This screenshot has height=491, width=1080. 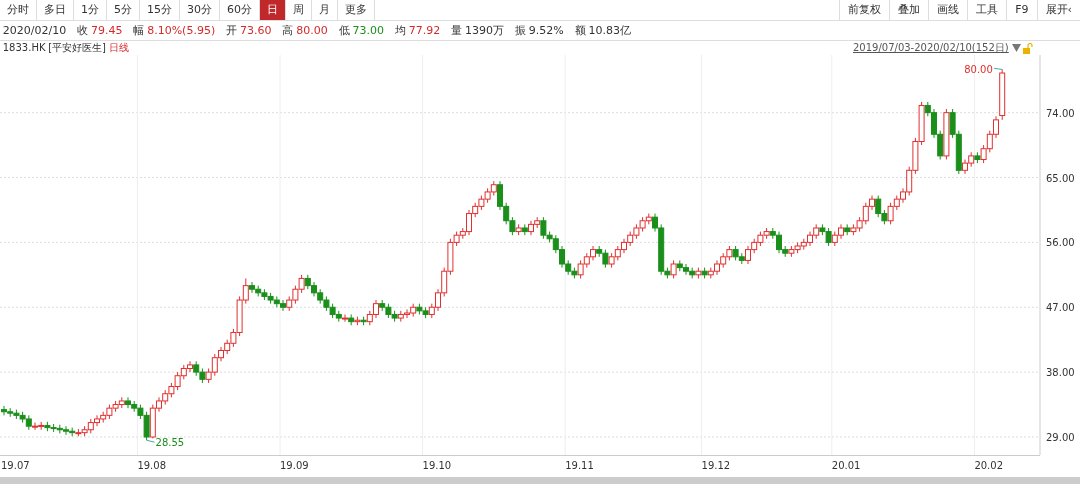 I want to click on x-axis-label: 19.12, so click(x=716, y=465).